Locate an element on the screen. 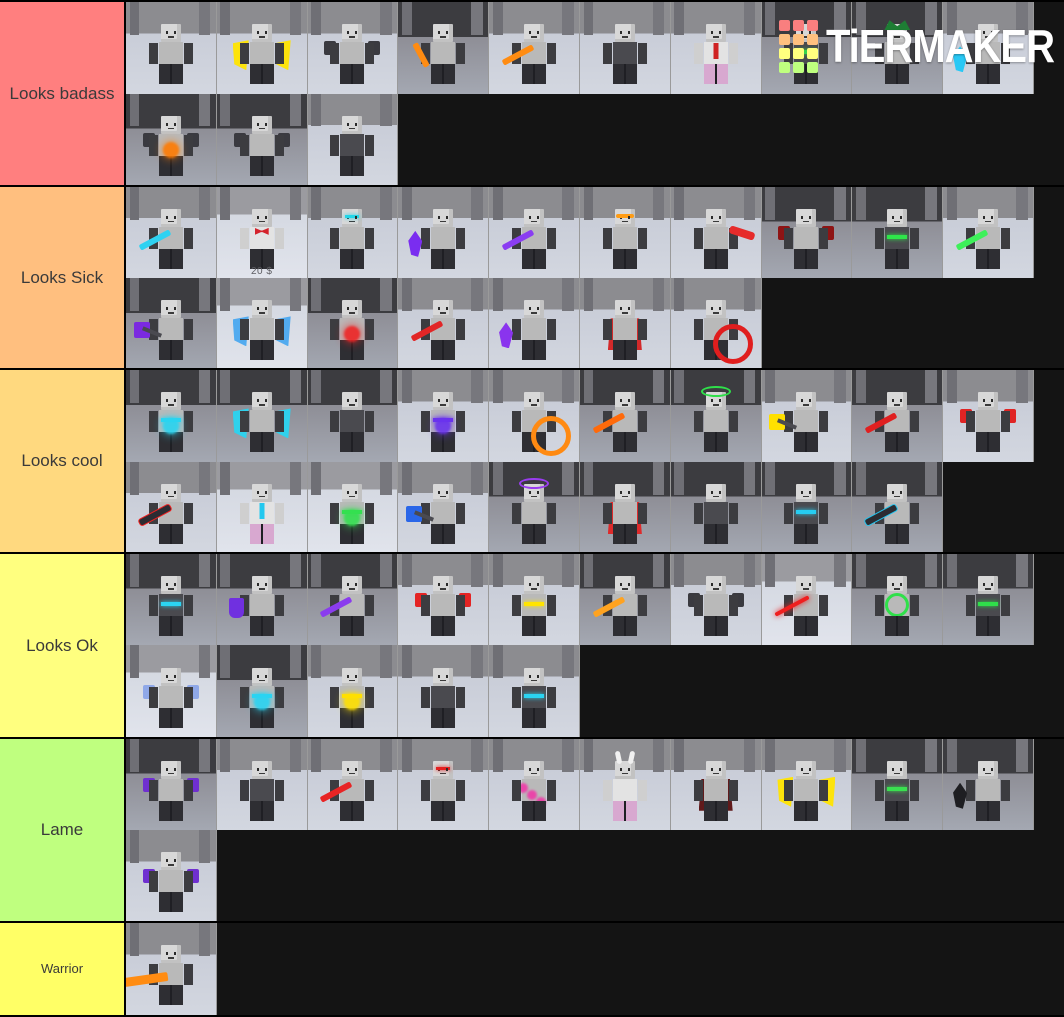 The width and height of the screenshot is (1064, 1017). tier-label: Warrior is located at coordinates (63, 969).